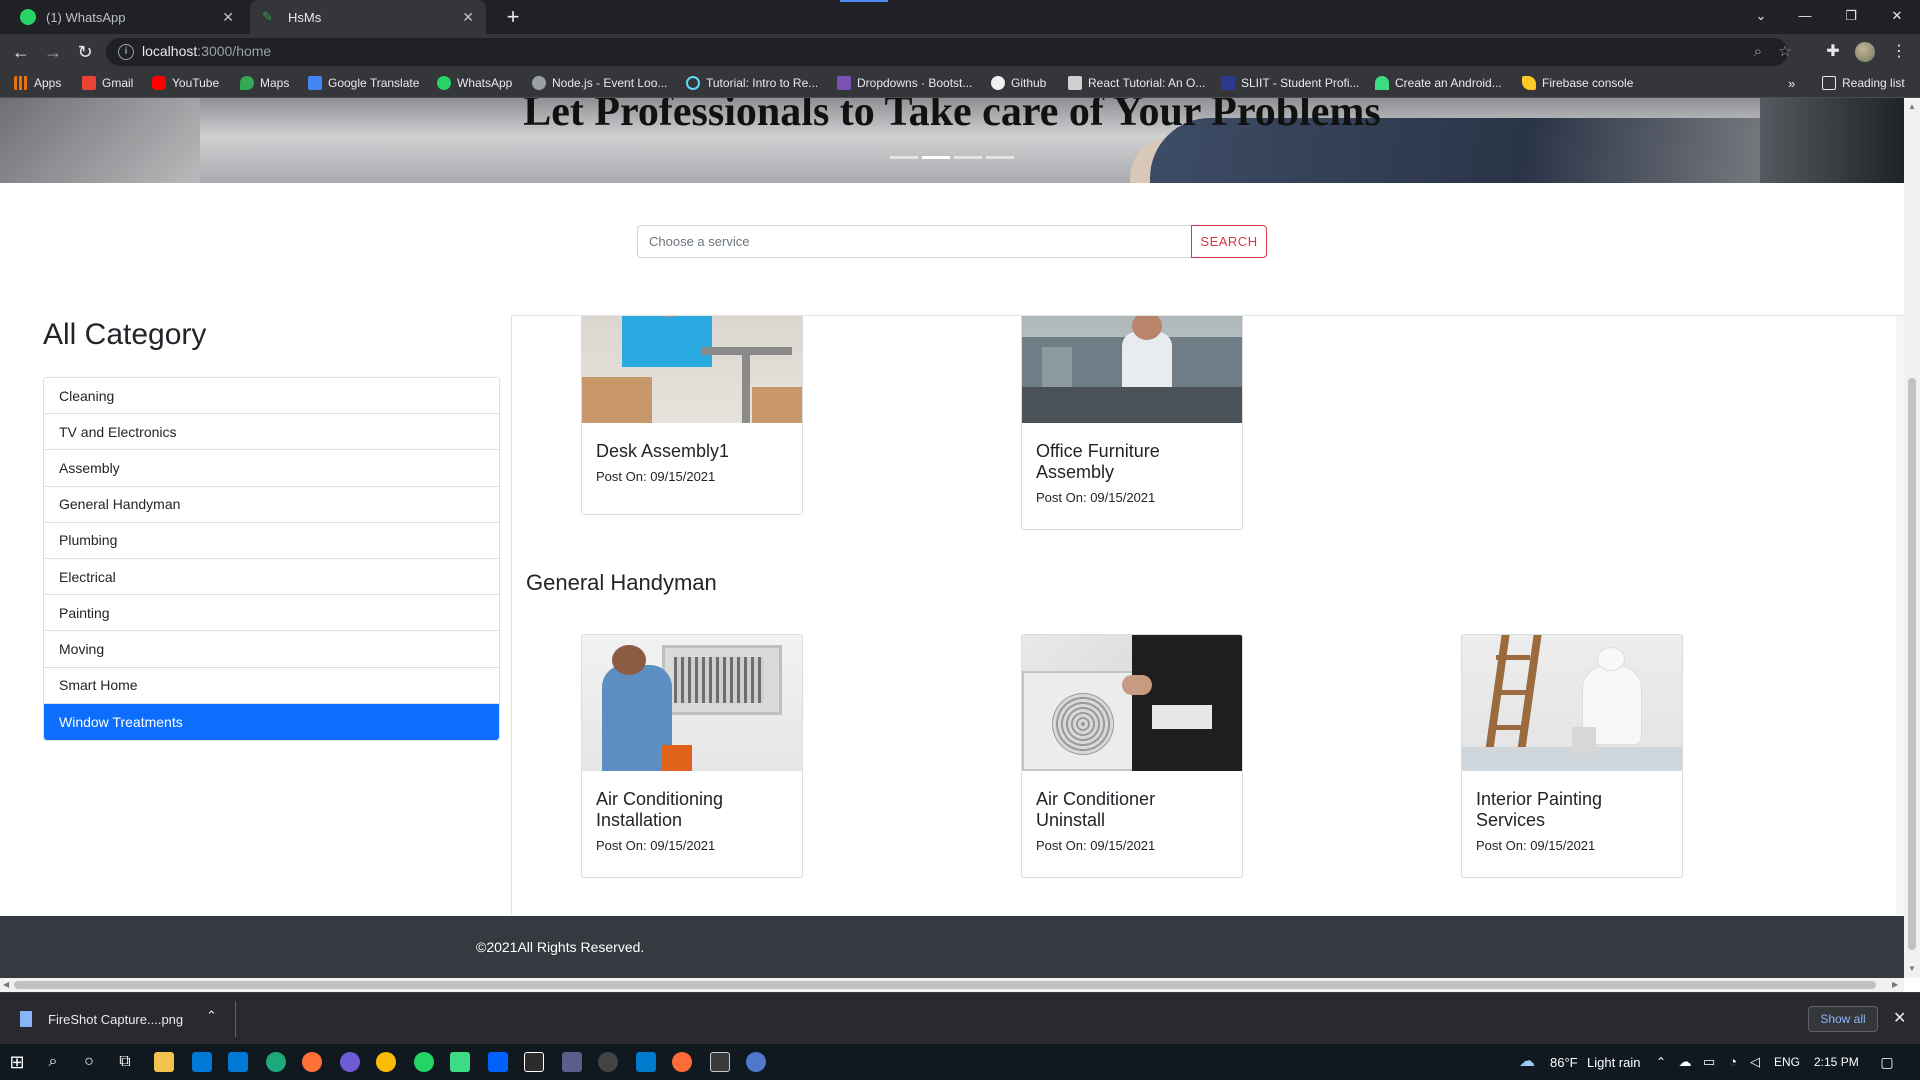 Image resolution: width=1920 pixels, height=1080 pixels. Describe the element at coordinates (271, 541) in the screenshot. I see `category-item-plumbing: Plumbing` at that location.